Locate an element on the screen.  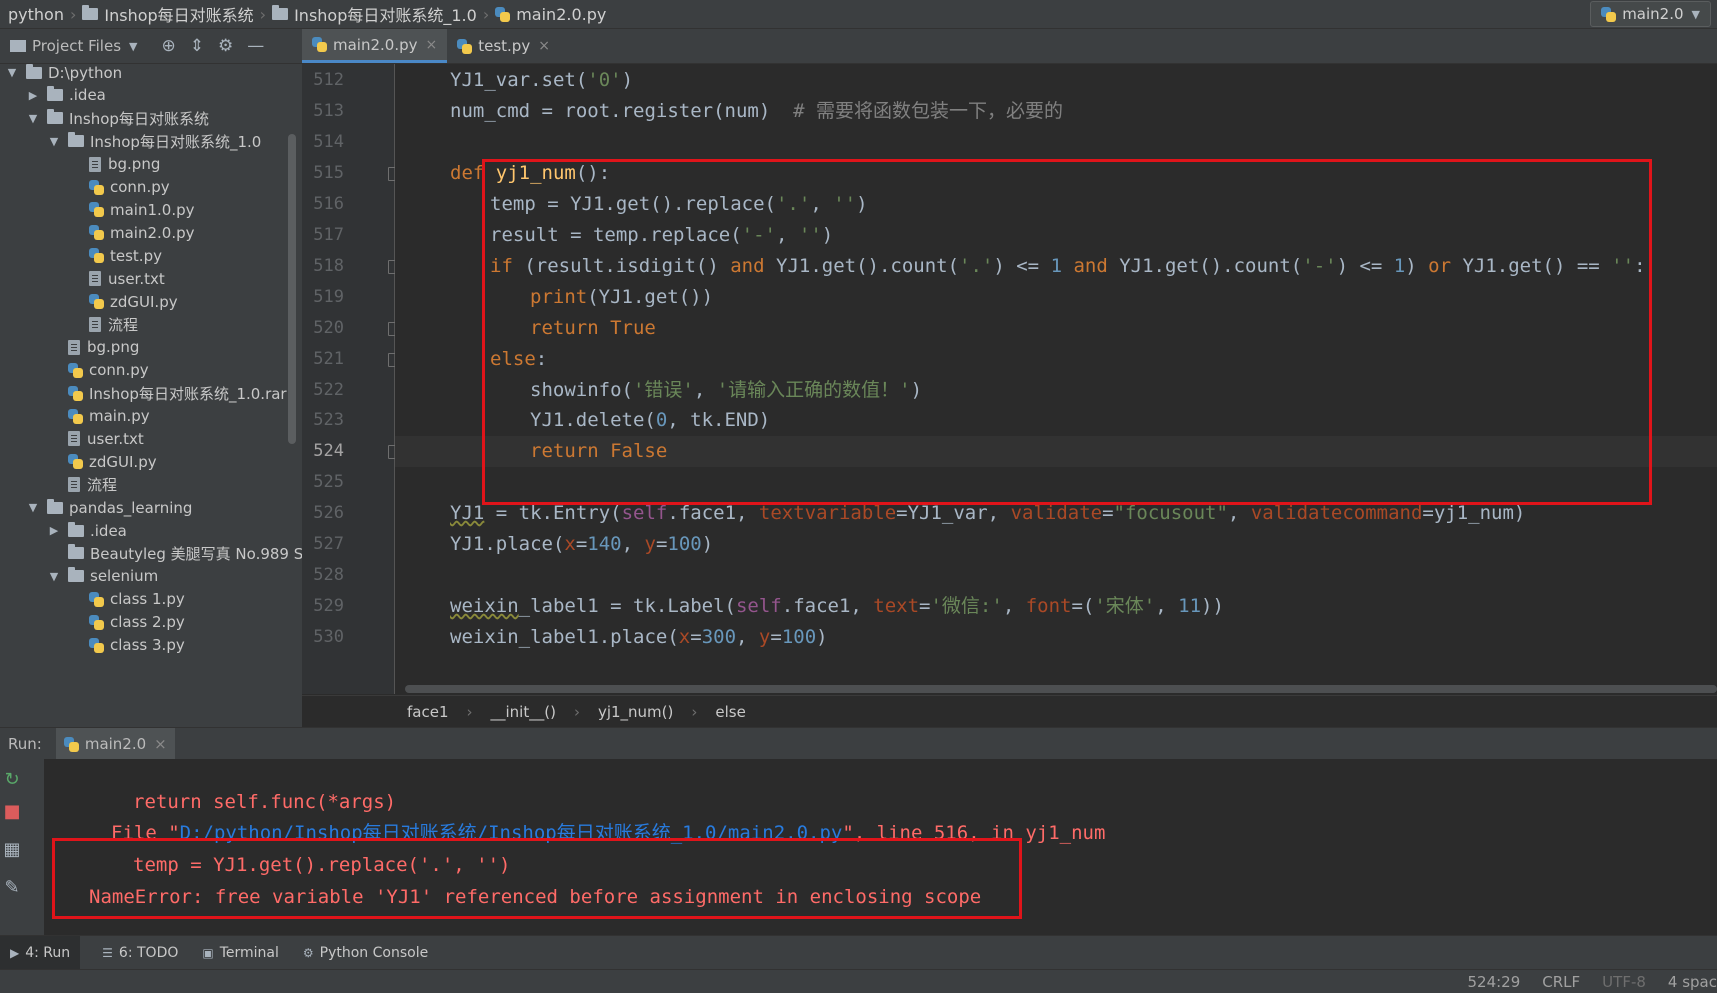
tree-item: Inshop每日对账系统_1.0.rar is located at coordinates (167, 393).